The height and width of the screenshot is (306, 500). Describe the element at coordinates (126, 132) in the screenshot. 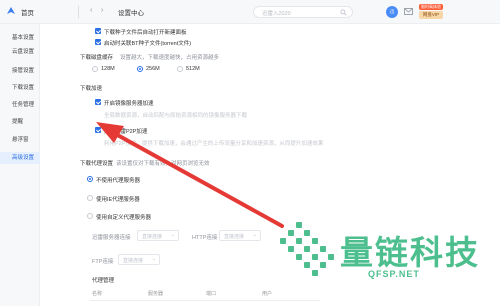

I see `p2p-accel-label: 开启迅雷P2P加速` at that location.